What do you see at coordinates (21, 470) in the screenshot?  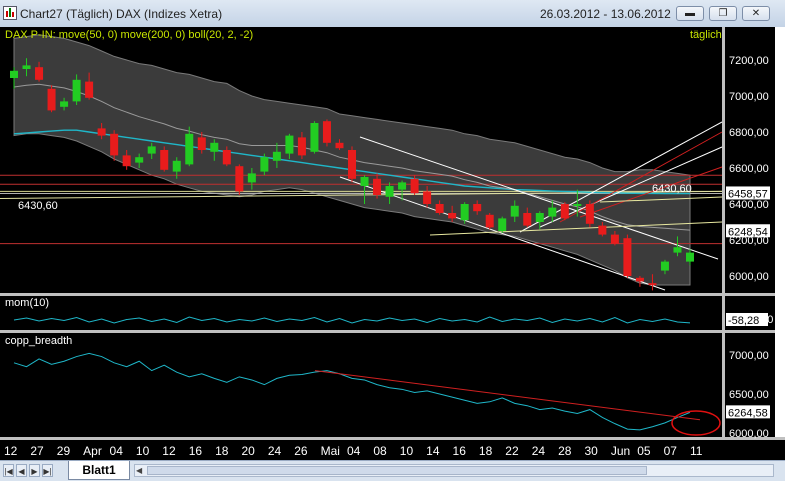 I see `prev-sheet-button: ◀` at bounding box center [21, 470].